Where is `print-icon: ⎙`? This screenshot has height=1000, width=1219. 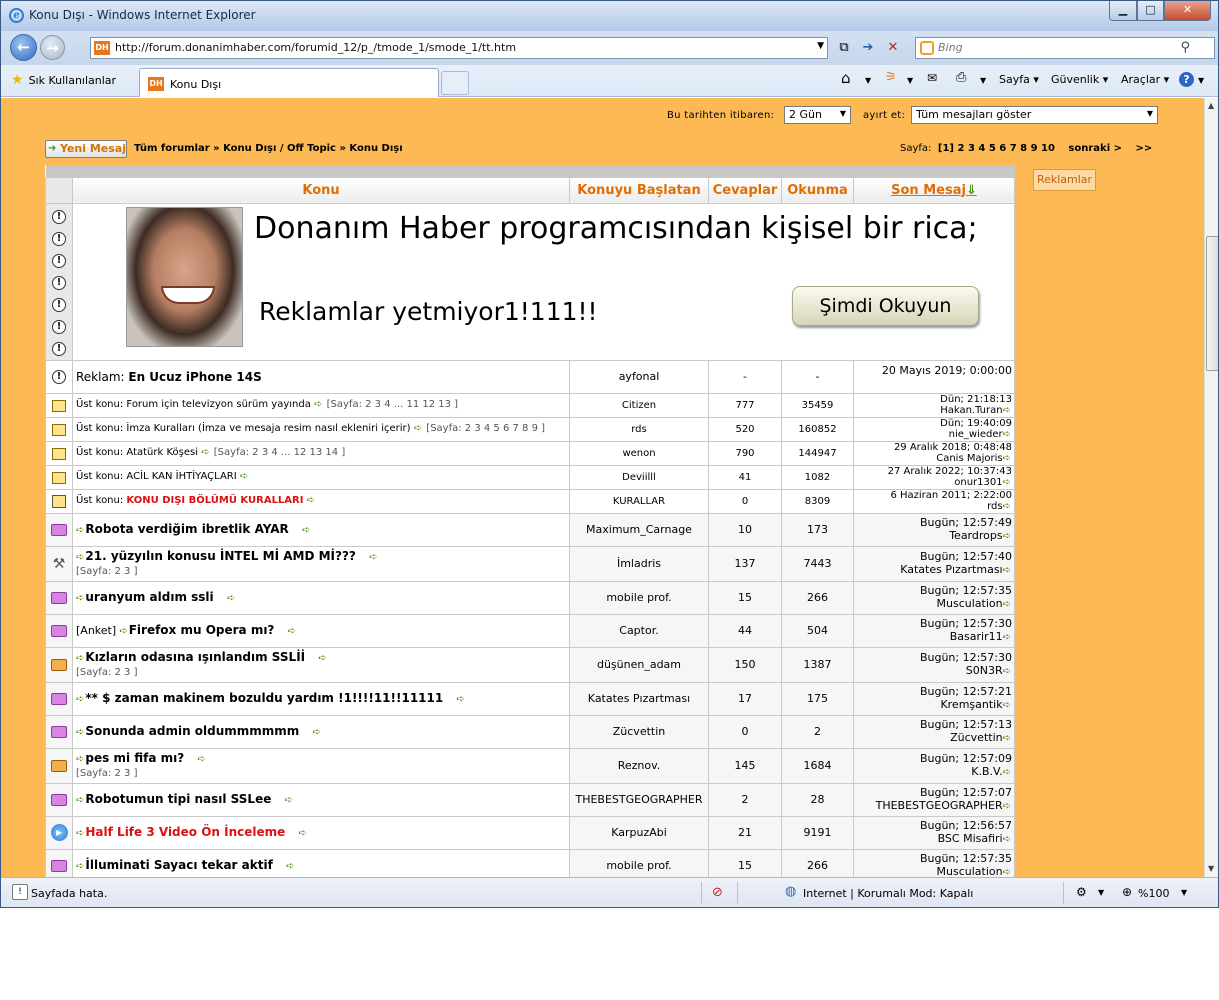 print-icon: ⎙ is located at coordinates (961, 77).